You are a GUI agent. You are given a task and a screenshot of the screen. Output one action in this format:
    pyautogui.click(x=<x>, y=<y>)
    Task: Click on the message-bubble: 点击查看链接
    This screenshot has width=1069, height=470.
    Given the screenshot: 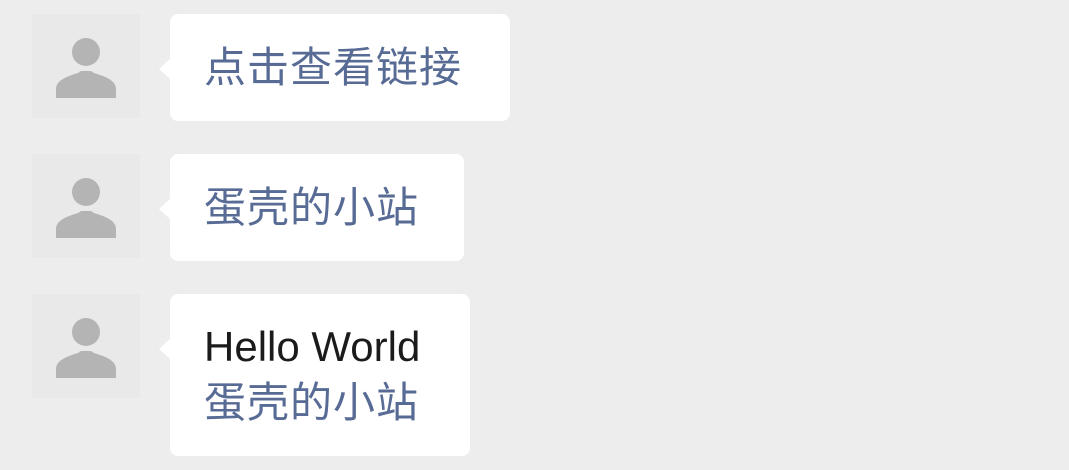 What is the action you would take?
    pyautogui.click(x=334, y=67)
    